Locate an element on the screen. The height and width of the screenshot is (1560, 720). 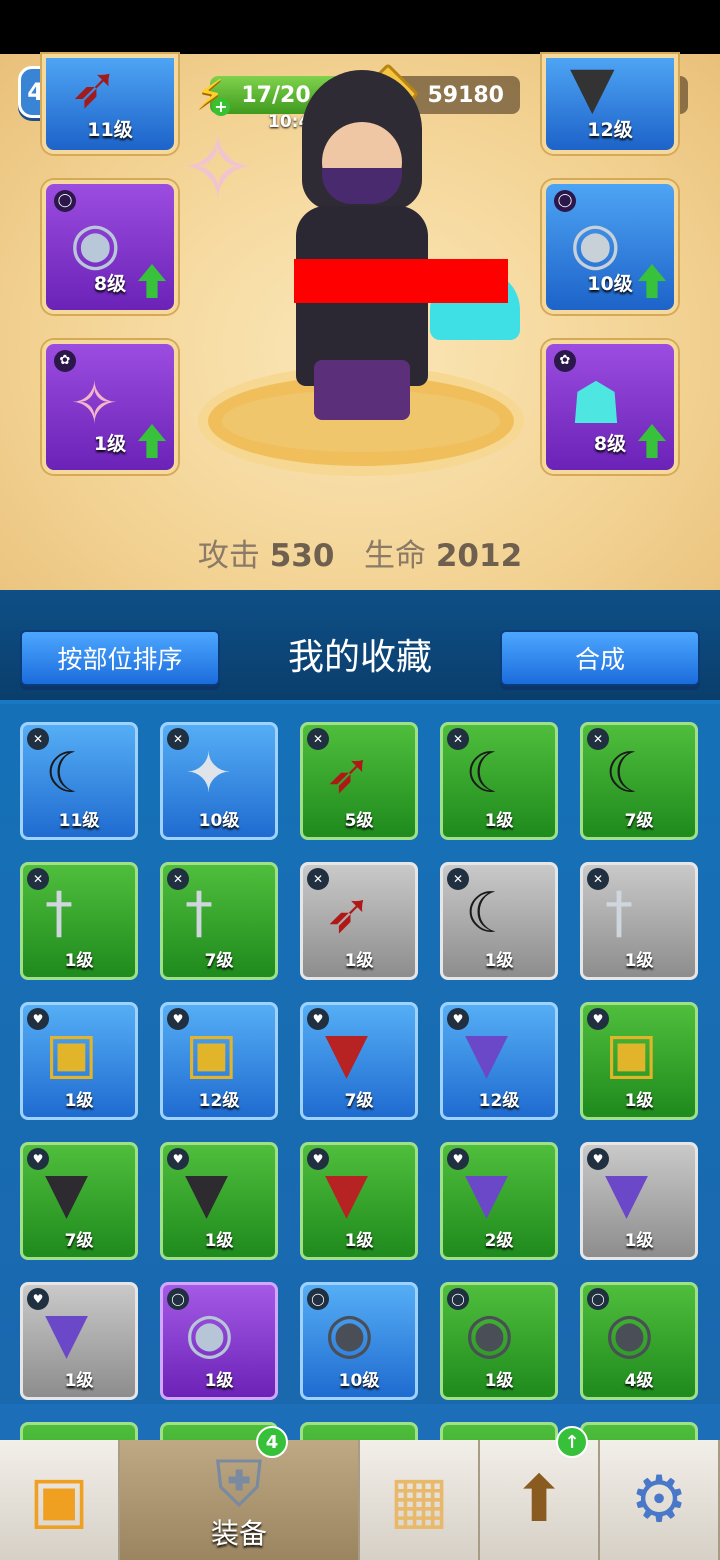
nav-settings: ⚙ is located at coordinates (660, 1500).